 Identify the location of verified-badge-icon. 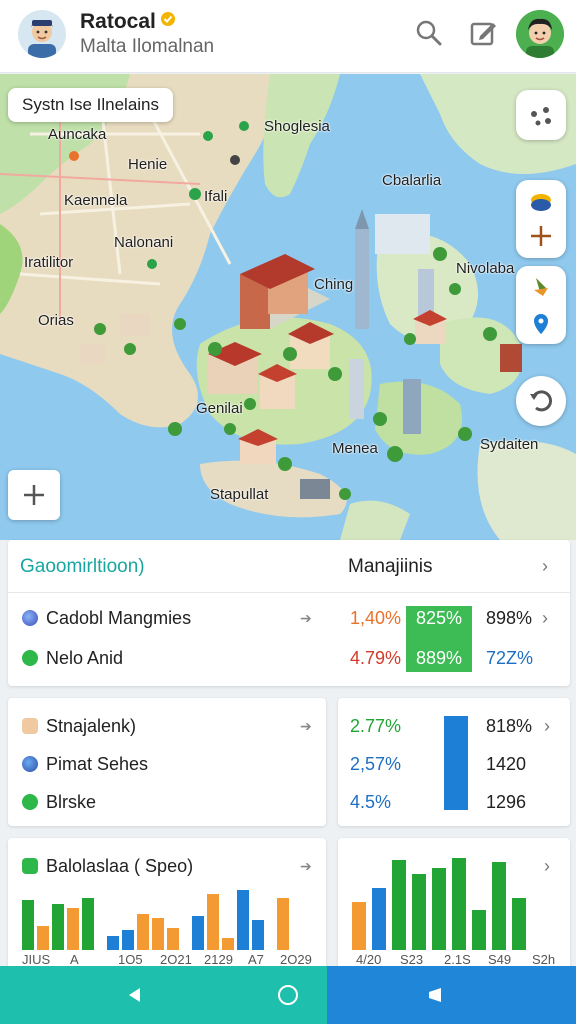
(167, 19).